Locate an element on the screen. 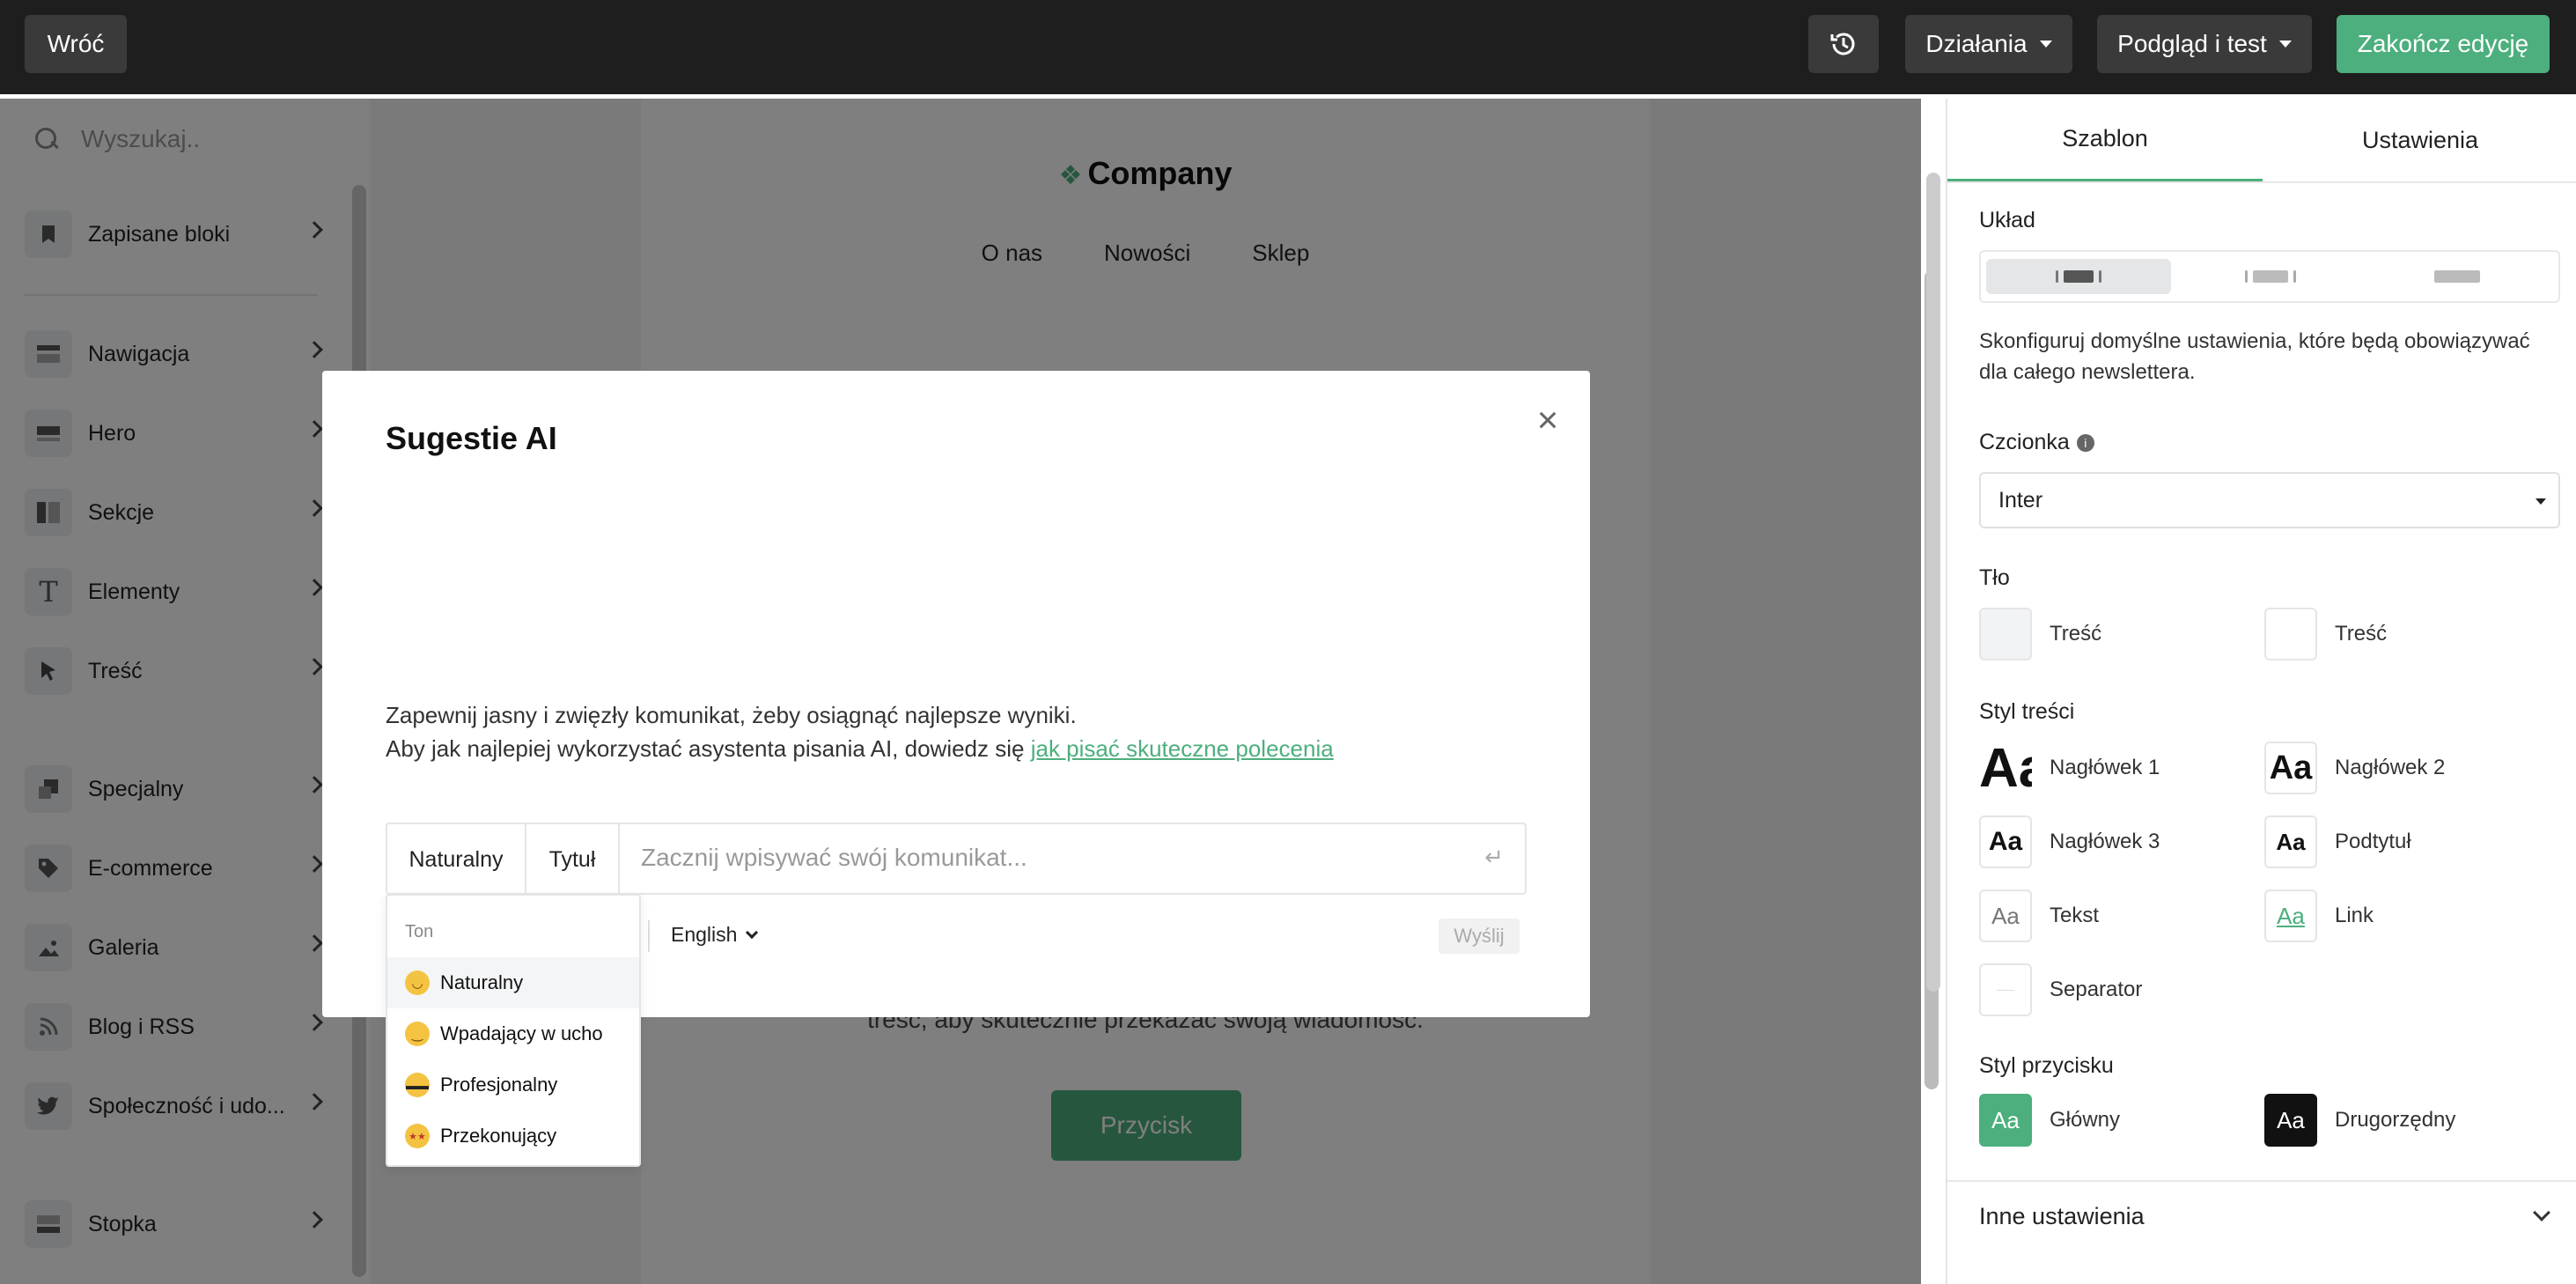 This screenshot has width=2576, height=1284. background-label: Tło is located at coordinates (1995, 577).